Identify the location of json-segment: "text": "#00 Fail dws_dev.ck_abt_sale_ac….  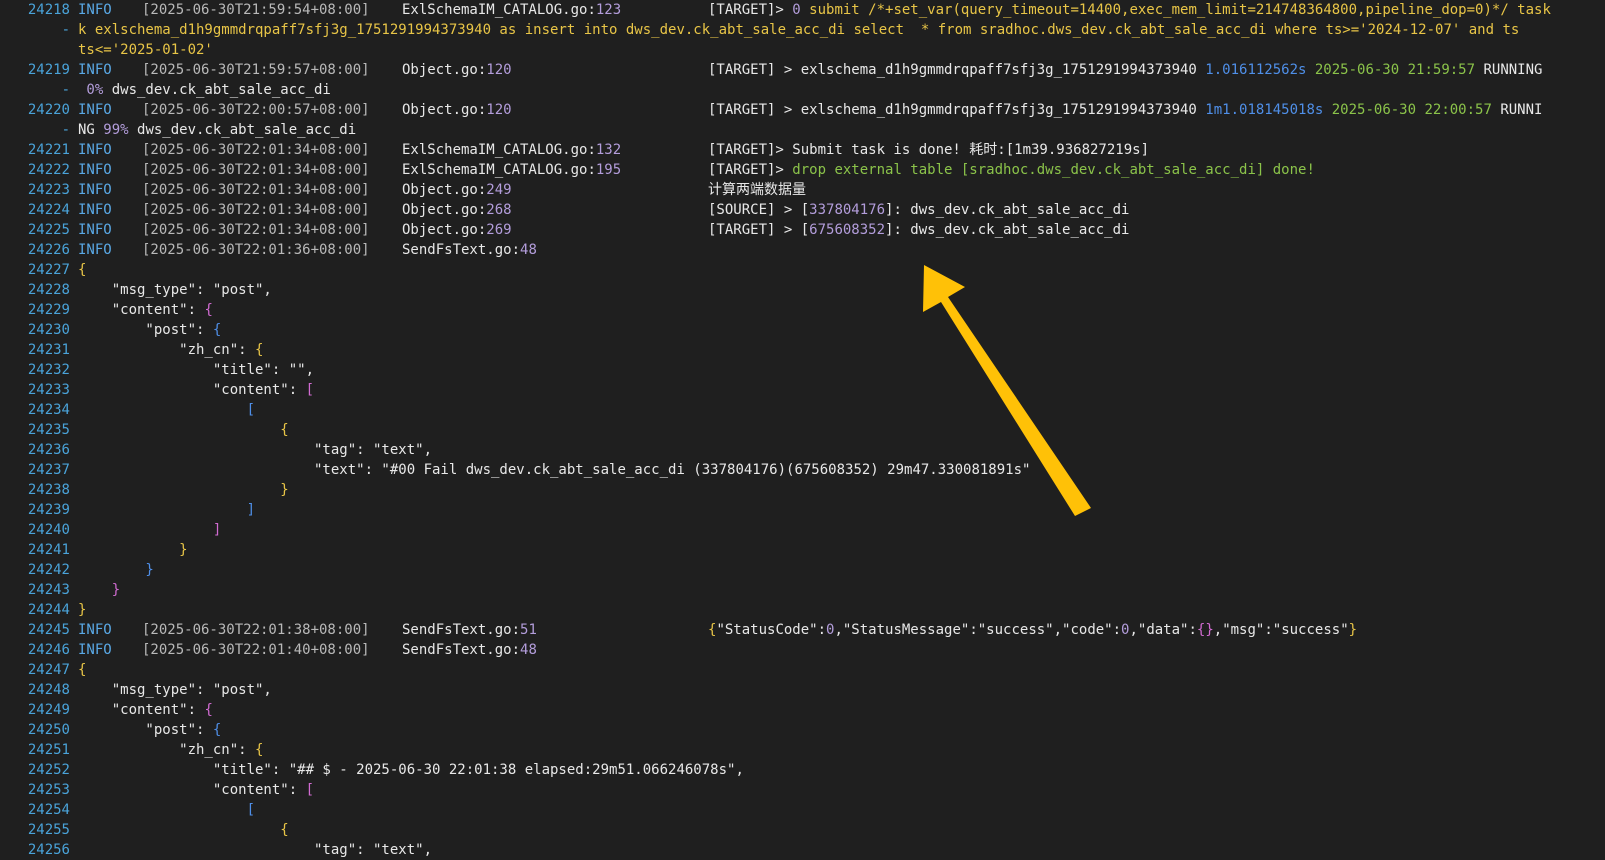
(554, 470).